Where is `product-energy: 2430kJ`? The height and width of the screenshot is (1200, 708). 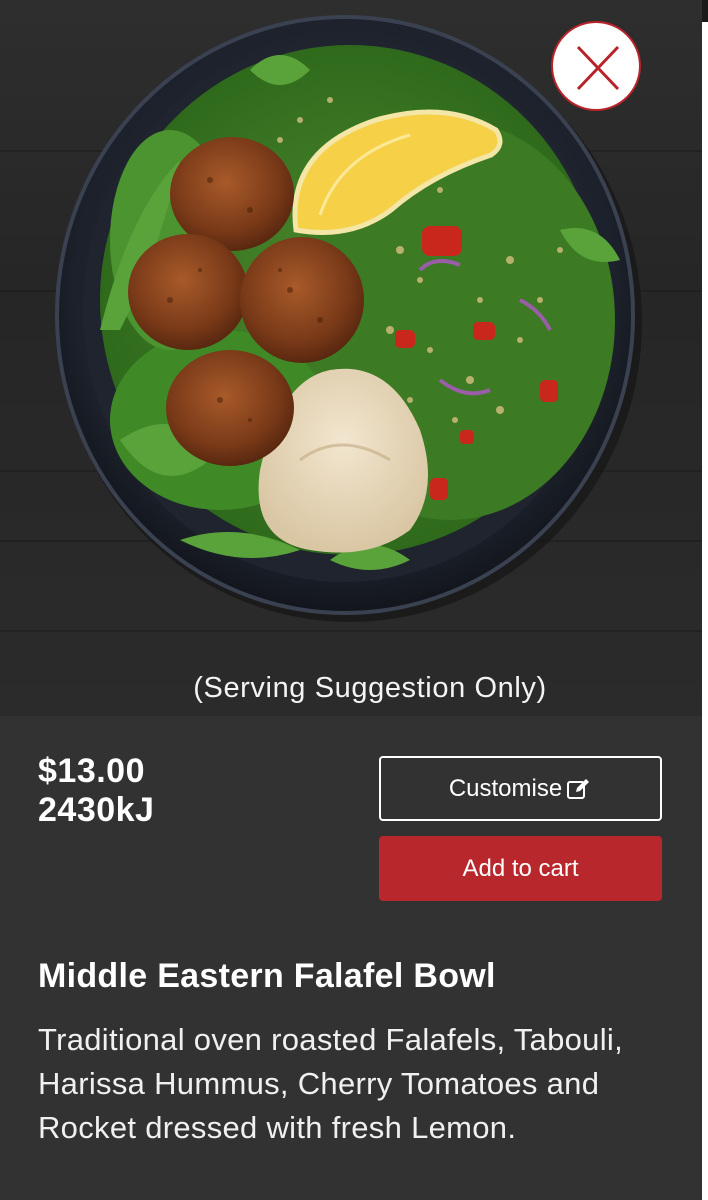 product-energy: 2430kJ is located at coordinates (96, 810).